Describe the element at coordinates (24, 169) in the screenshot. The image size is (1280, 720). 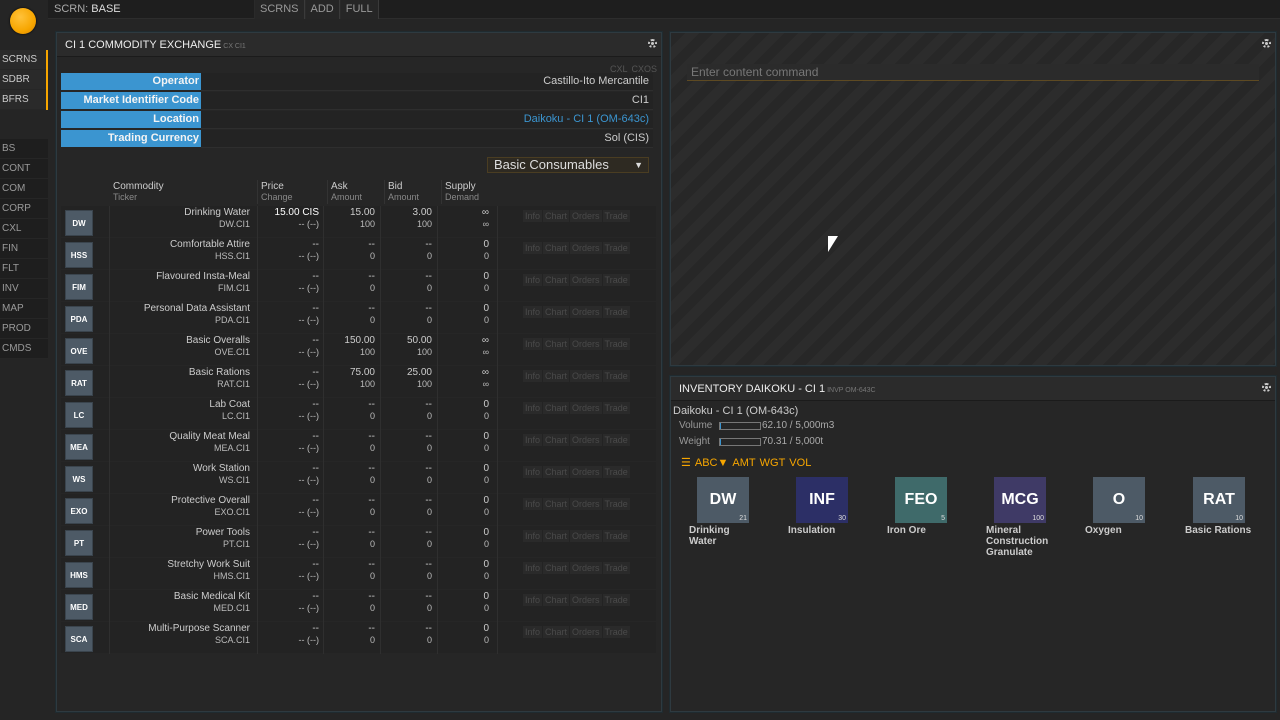
I see `nav-cont: CONT` at that location.